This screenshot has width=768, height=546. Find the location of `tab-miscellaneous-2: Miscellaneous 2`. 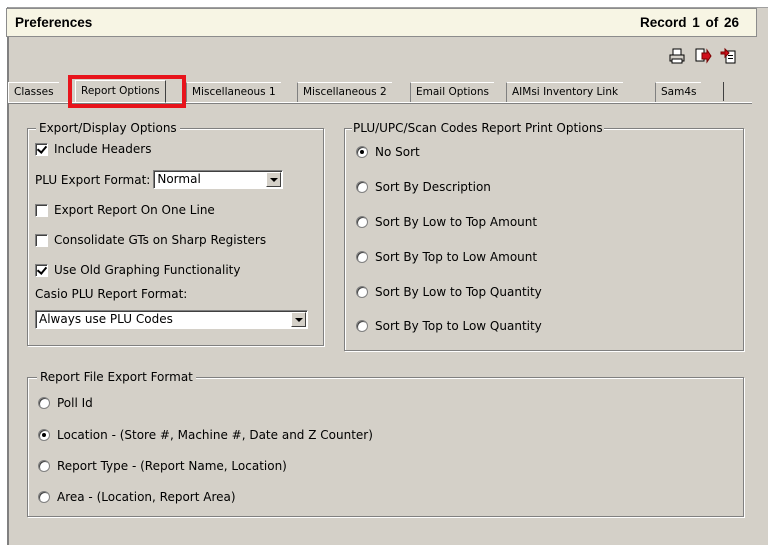

tab-miscellaneous-2: Miscellaneous 2 is located at coordinates (344, 92).